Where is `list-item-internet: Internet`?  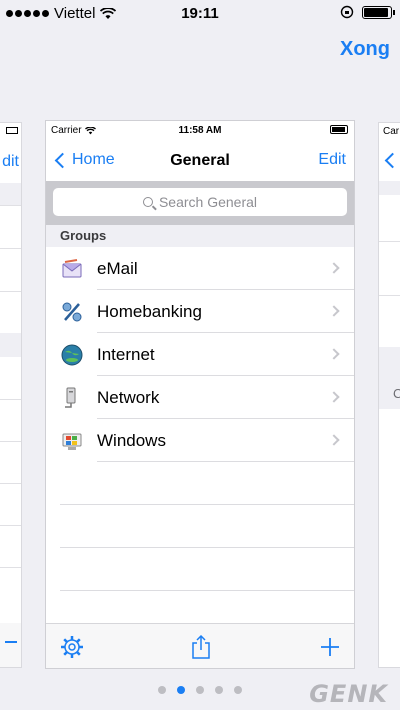 list-item-internet: Internet is located at coordinates (200, 354).